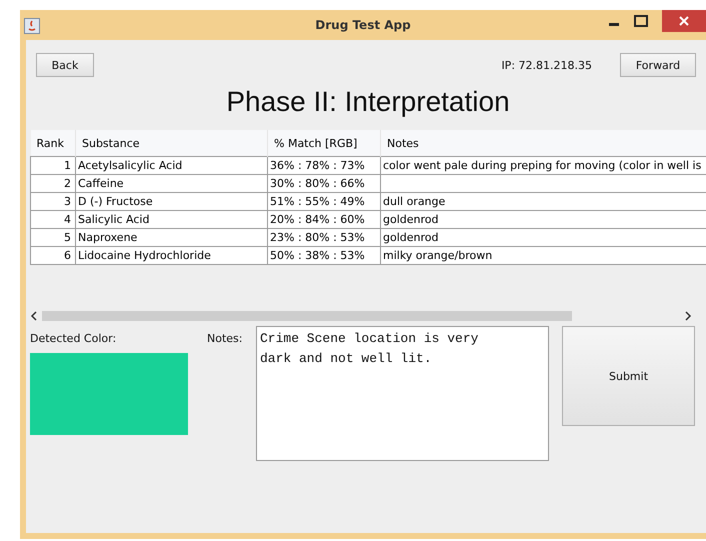  Describe the element at coordinates (172, 143) in the screenshot. I see `column-header: Substance` at that location.